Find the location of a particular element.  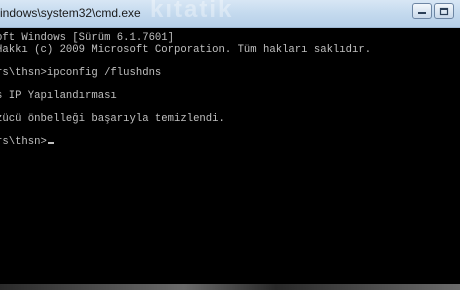

console-line: zücü önbelleği başarıyla temizlendi. is located at coordinates (112, 118).